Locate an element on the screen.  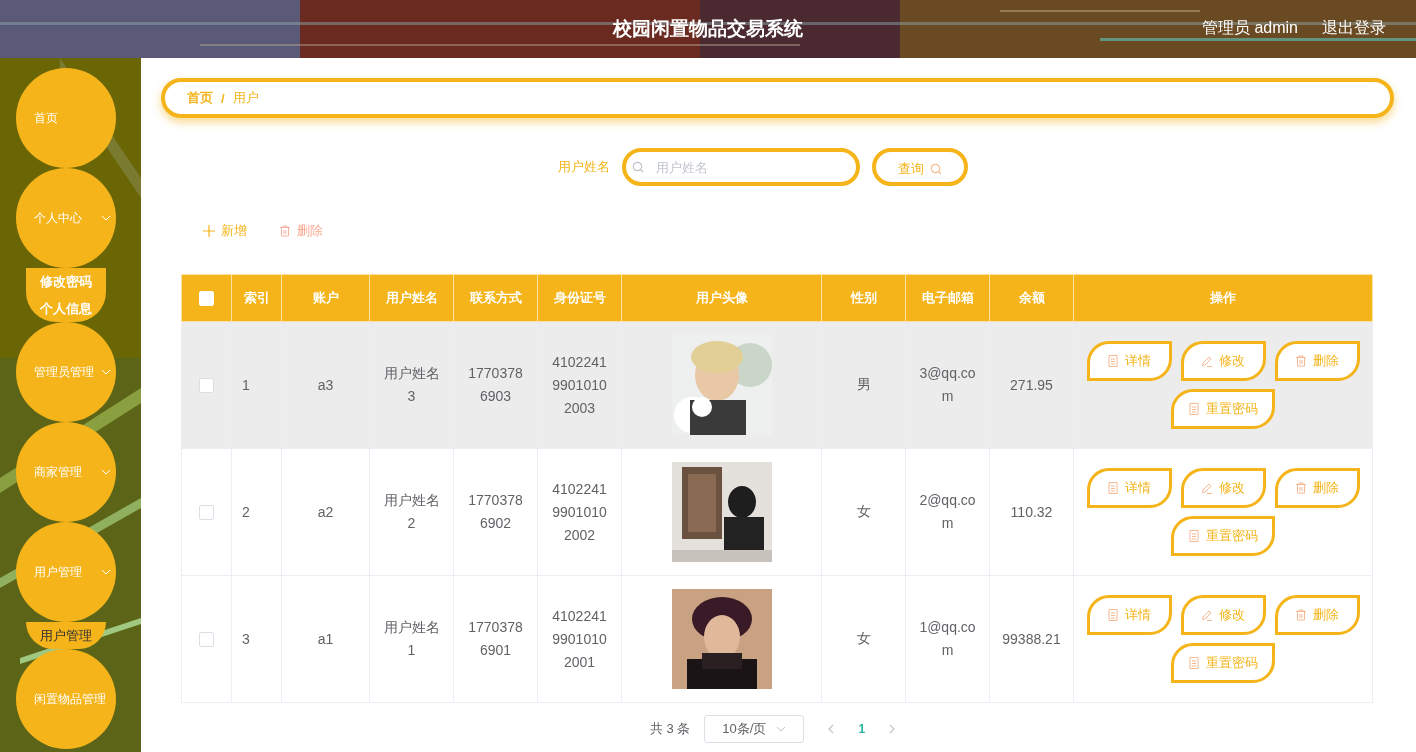
table-cell: 2 is located at coordinates (246, 512).